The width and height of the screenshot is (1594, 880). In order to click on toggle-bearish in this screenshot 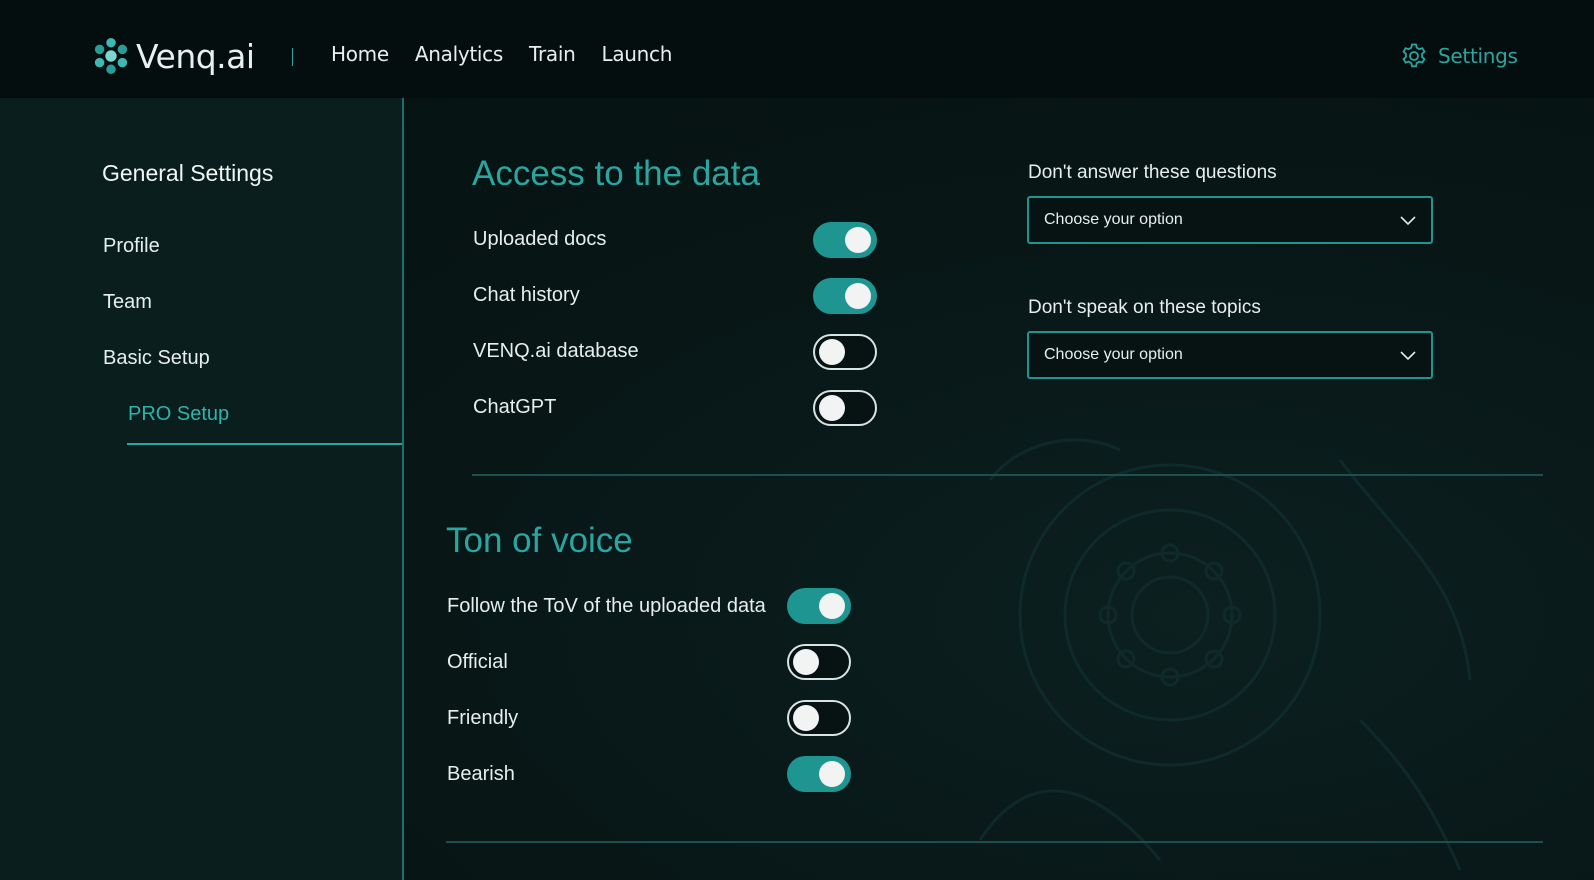, I will do `click(819, 774)`.